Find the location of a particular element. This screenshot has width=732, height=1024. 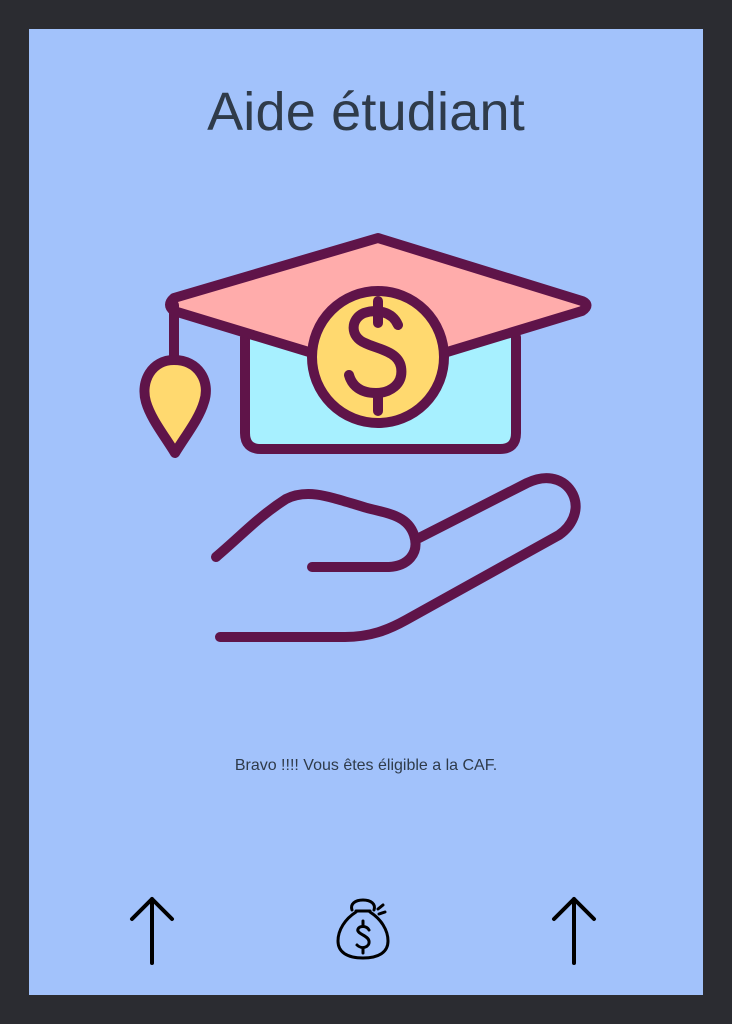

arrow-up-button-right is located at coordinates (574, 929).